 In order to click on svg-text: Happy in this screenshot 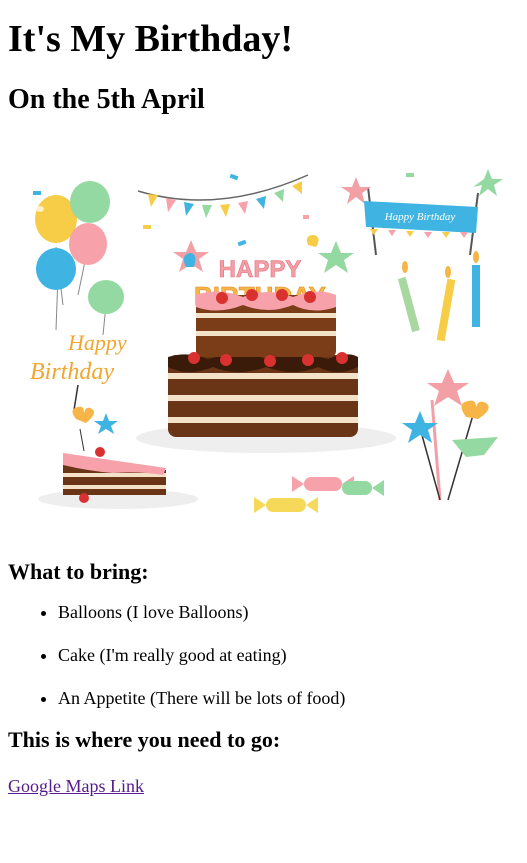, I will do `click(97, 342)`.